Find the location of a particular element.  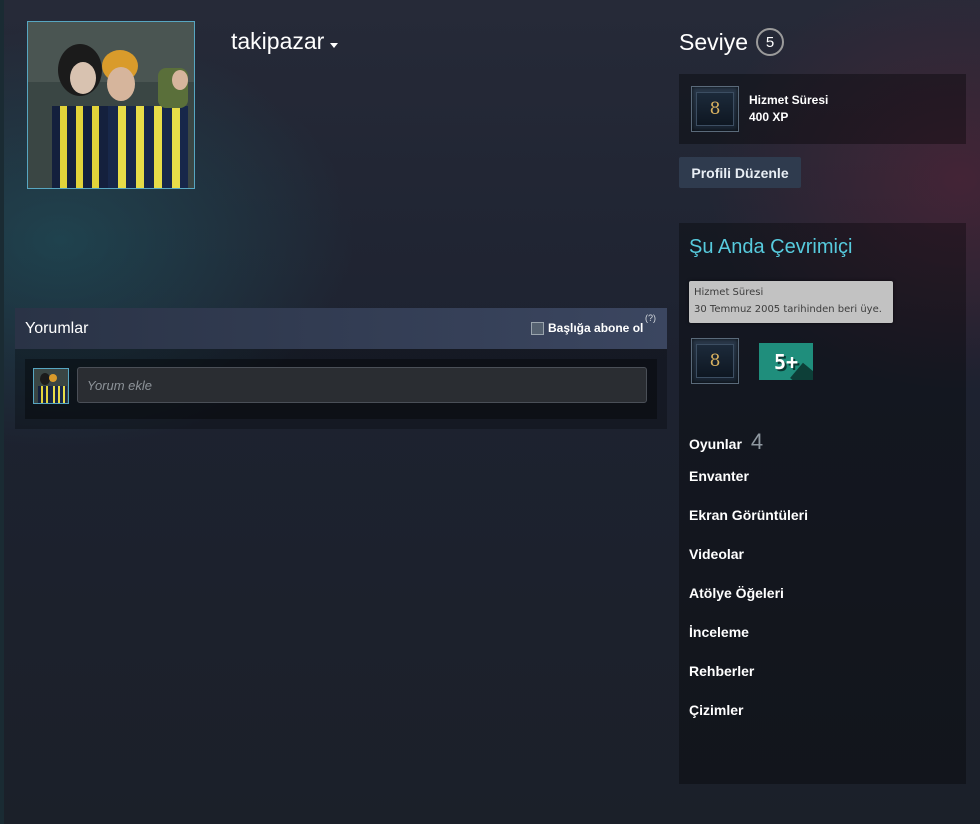

subscribe-thread-toggle: Başlığa abone ol is located at coordinates (587, 328).